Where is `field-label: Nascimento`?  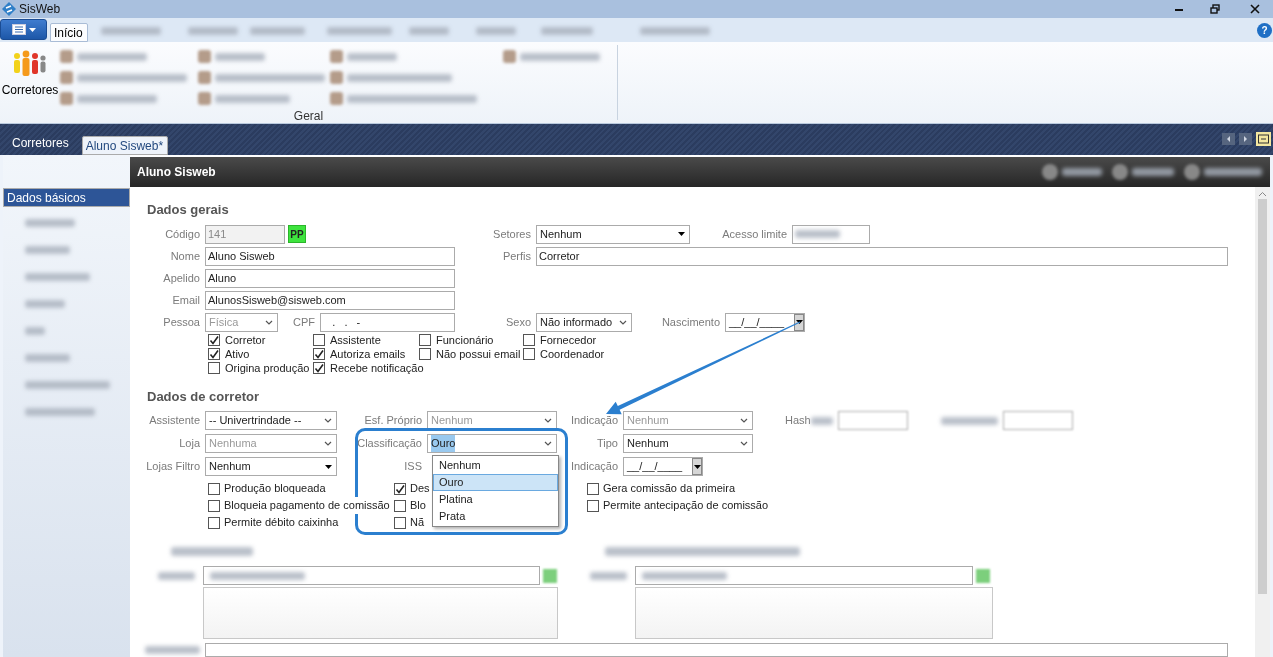
field-label: Nascimento is located at coordinates (690, 322).